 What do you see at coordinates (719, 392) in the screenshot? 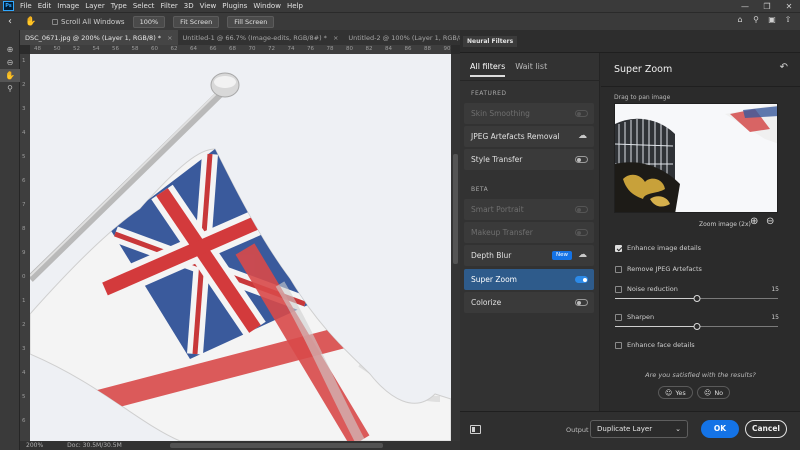
I see `no-label: No` at bounding box center [719, 392].